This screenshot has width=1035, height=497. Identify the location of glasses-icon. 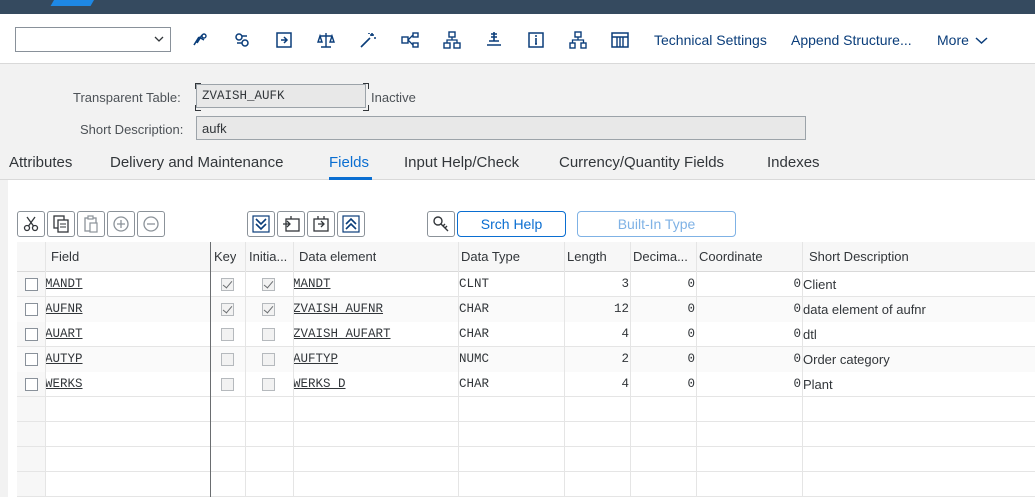
(200, 40).